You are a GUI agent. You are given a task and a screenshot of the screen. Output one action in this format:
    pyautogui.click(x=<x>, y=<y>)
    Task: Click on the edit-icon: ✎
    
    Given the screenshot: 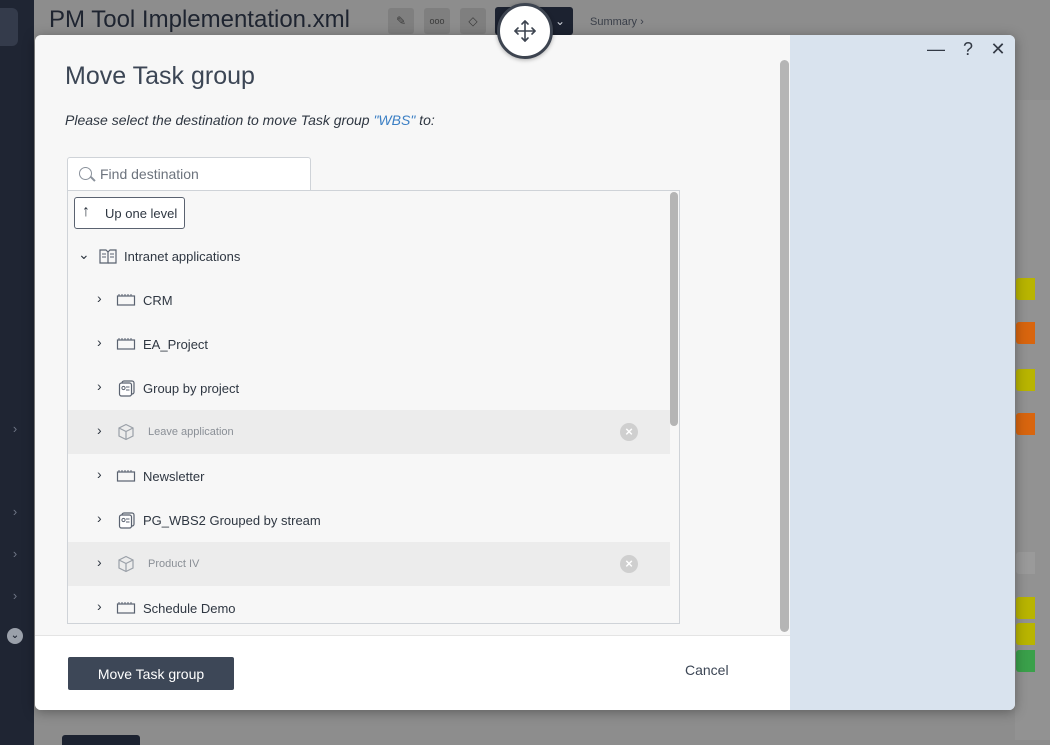 What is the action you would take?
    pyautogui.click(x=401, y=21)
    